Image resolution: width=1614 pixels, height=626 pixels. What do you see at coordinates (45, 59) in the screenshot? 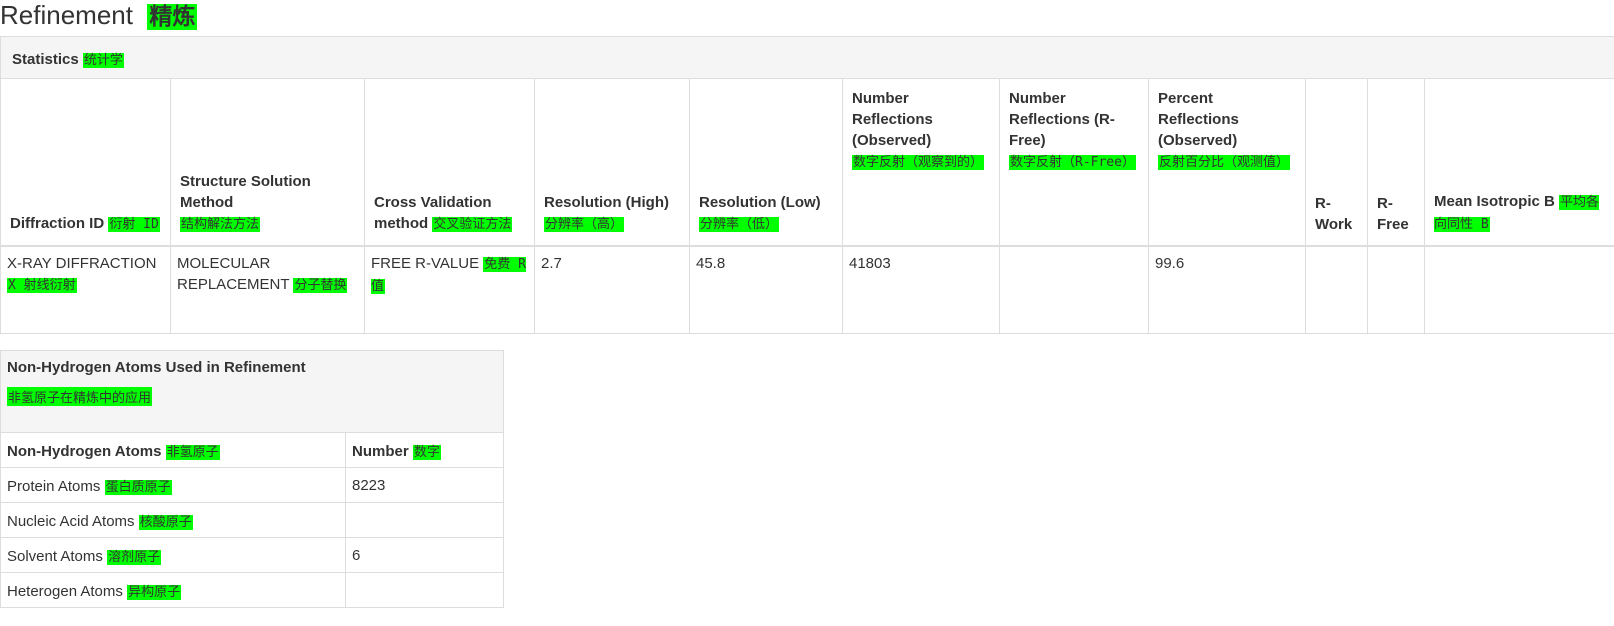
I see `statistics-title-en: Statistics` at bounding box center [45, 59].